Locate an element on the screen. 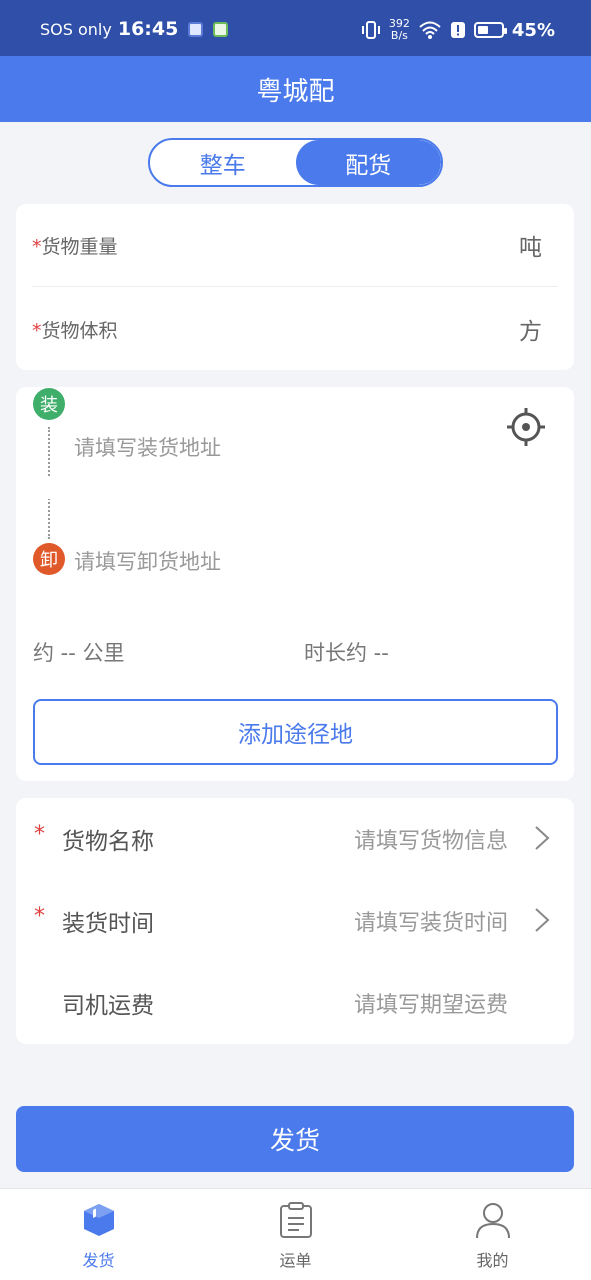 The image size is (591, 1280). volume-label: *货物体积 is located at coordinates (75, 329).